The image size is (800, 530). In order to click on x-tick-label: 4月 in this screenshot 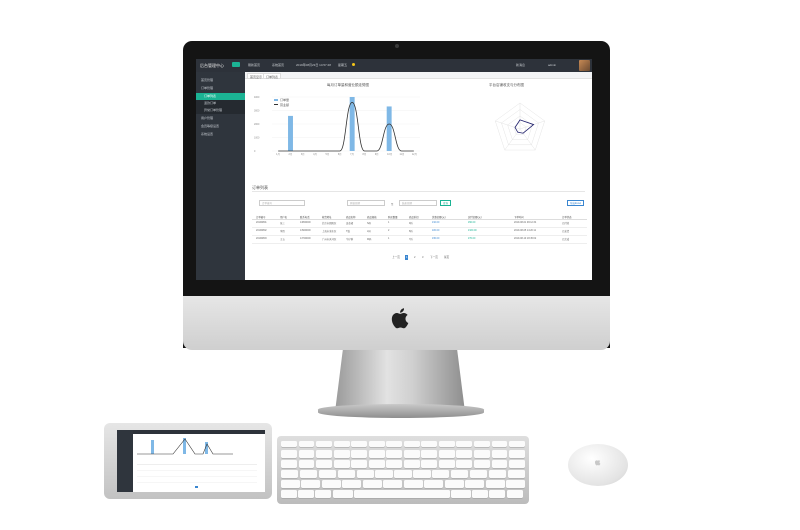, I will do `click(315, 154)`.